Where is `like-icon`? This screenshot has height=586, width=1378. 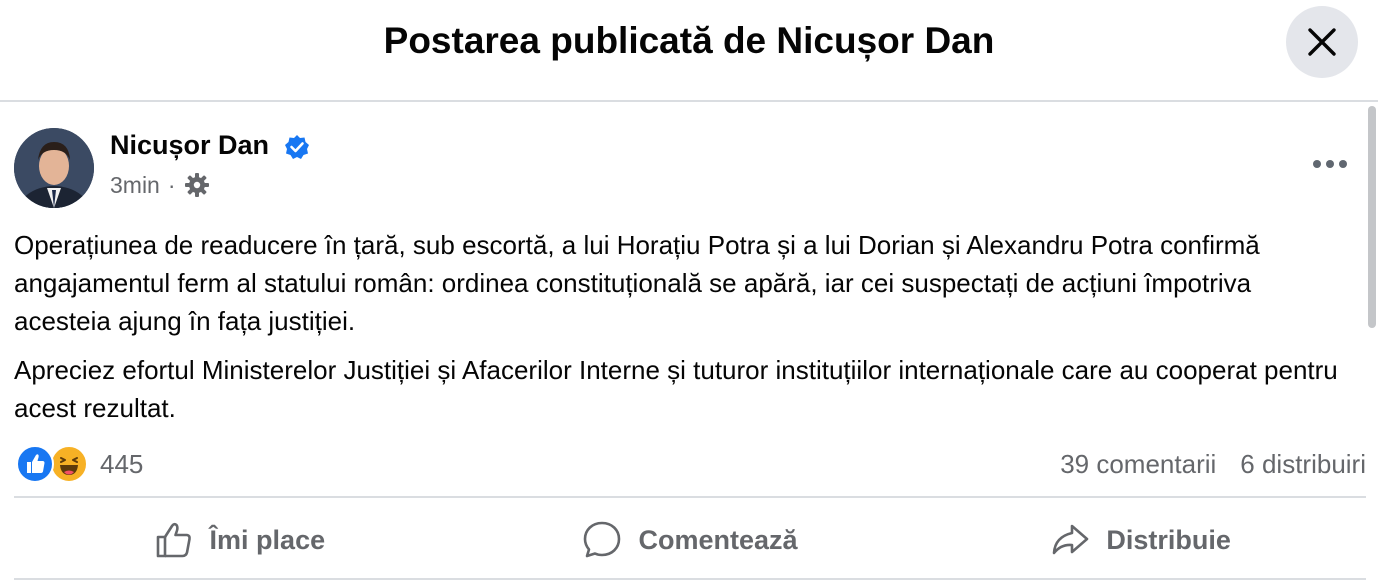
like-icon is located at coordinates (35, 464).